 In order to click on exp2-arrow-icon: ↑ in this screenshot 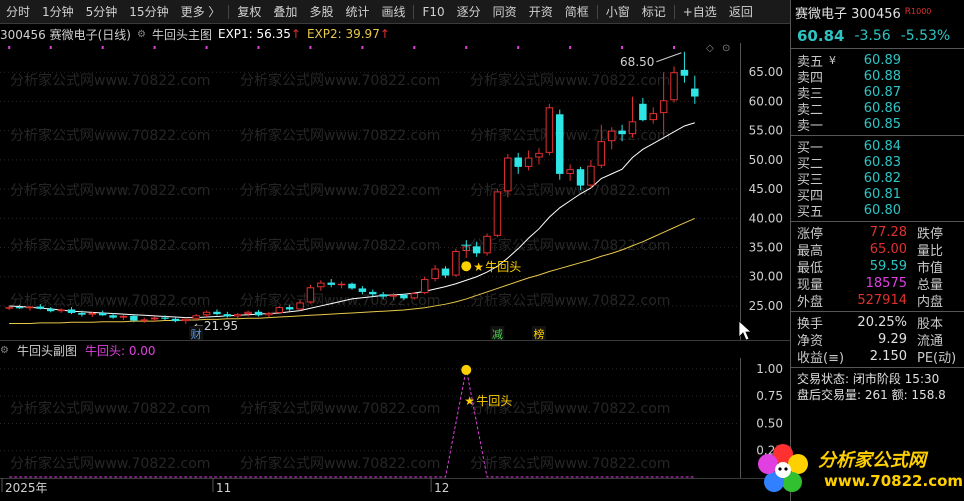, I will do `click(384, 34)`.